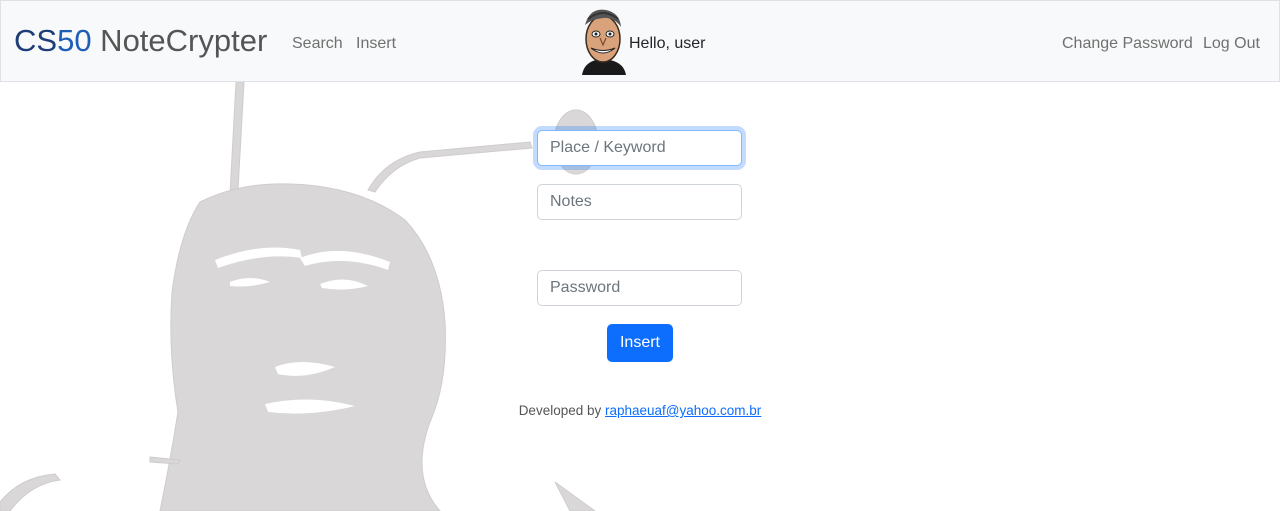 Image resolution: width=1280 pixels, height=511 pixels. What do you see at coordinates (1231, 44) in the screenshot?
I see `nav-log-out-link: Log Out` at bounding box center [1231, 44].